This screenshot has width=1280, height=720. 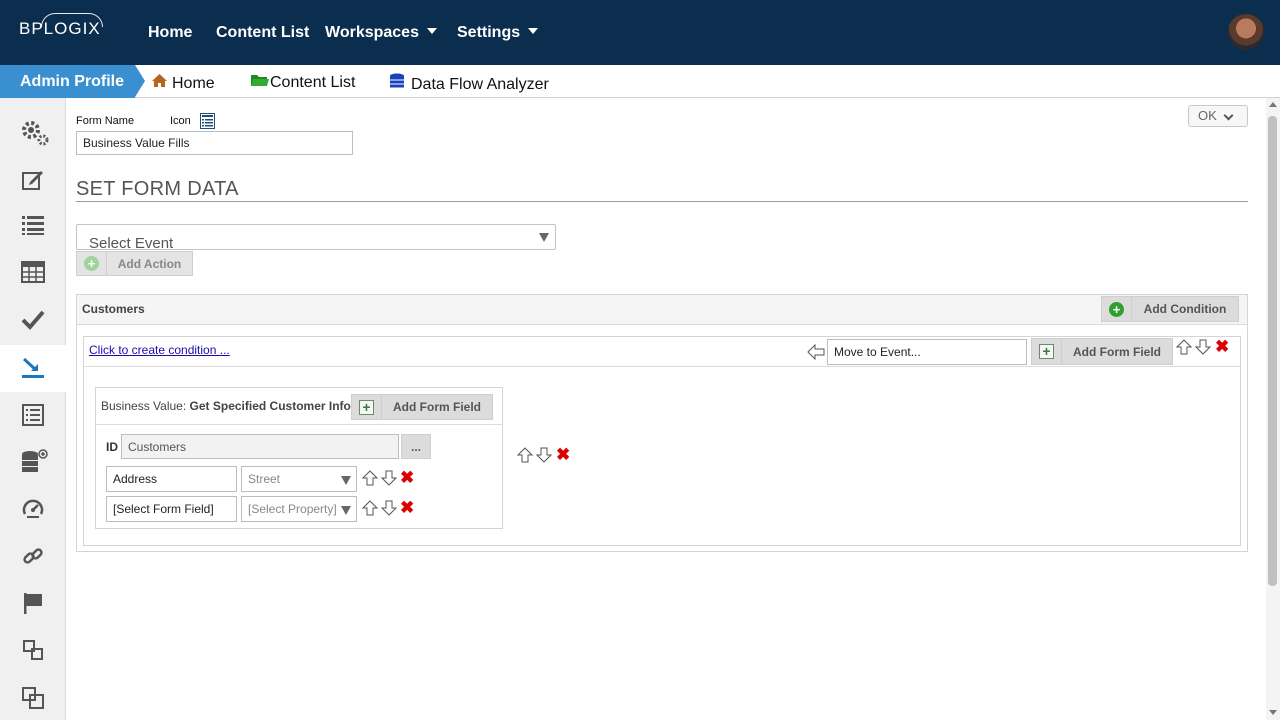 I want to click on business-value-name: Get Specified Customer Info, so click(x=270, y=406).